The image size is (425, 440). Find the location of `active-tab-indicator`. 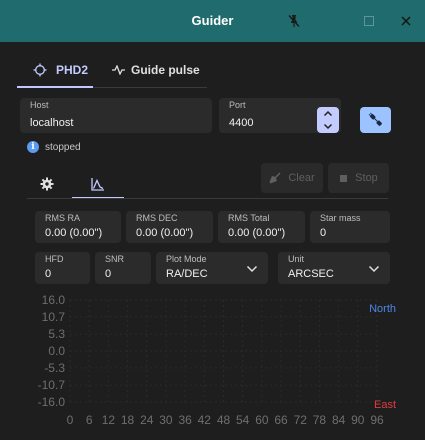

active-tab-indicator is located at coordinates (55, 87).